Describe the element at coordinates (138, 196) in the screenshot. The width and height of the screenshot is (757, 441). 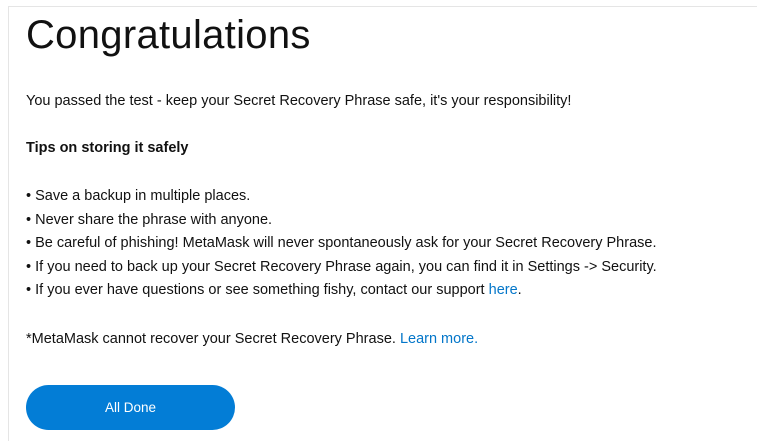
I see `list-item: • Save a backup in multiple places.` at that location.